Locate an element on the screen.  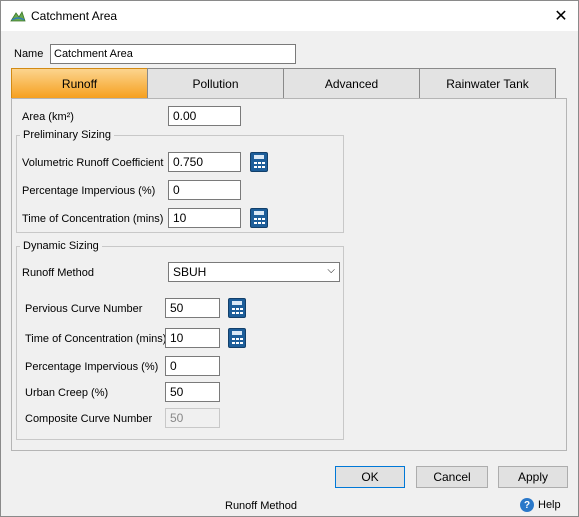
chevron-down-icon: ⌵ is located at coordinates (331, 270).